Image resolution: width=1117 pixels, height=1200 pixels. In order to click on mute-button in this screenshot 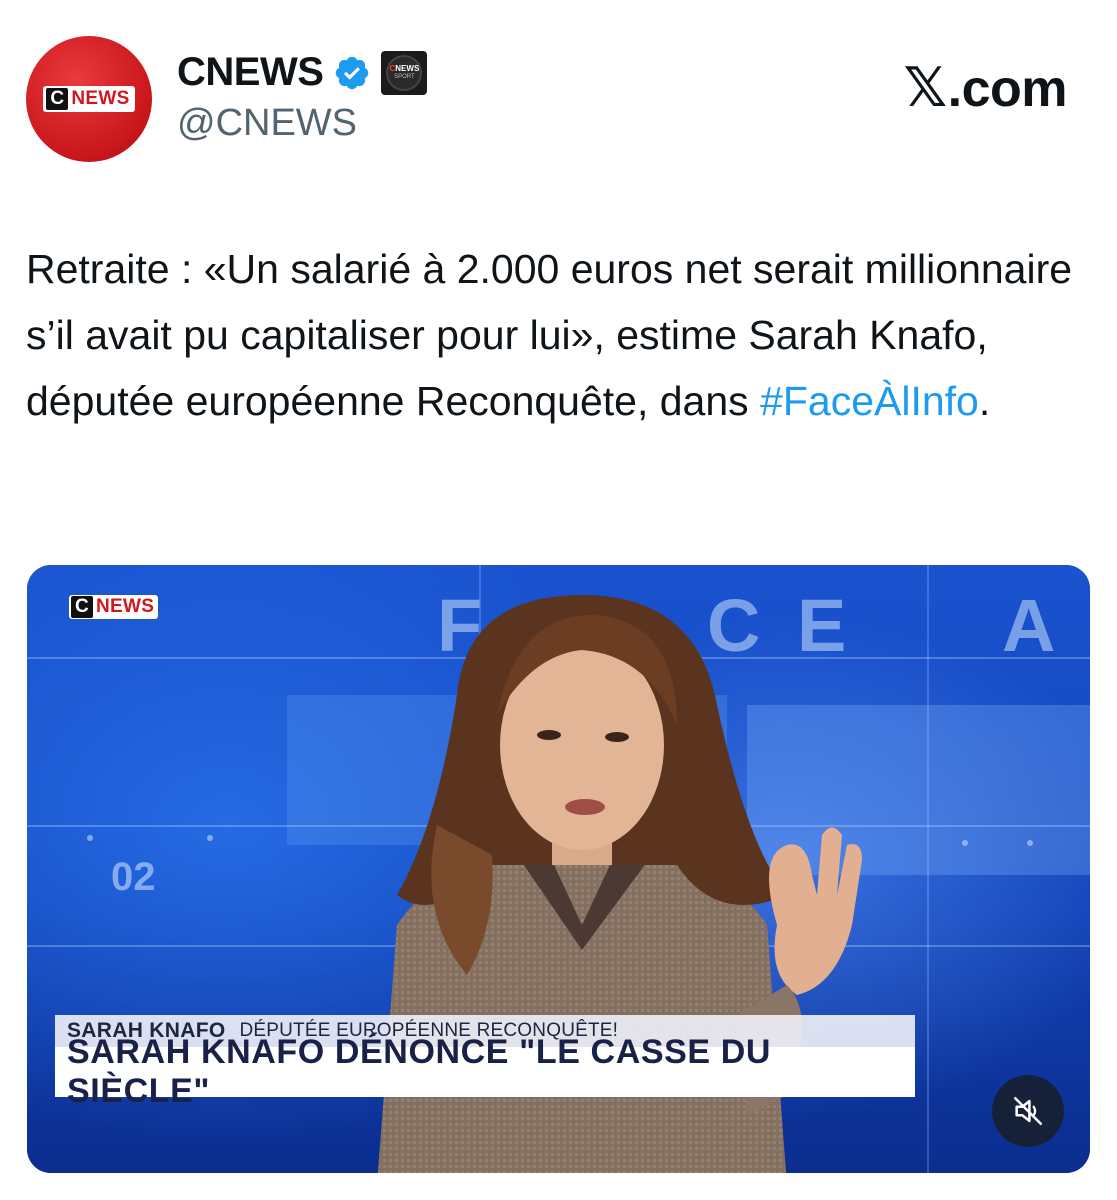, I will do `click(1028, 1111)`.